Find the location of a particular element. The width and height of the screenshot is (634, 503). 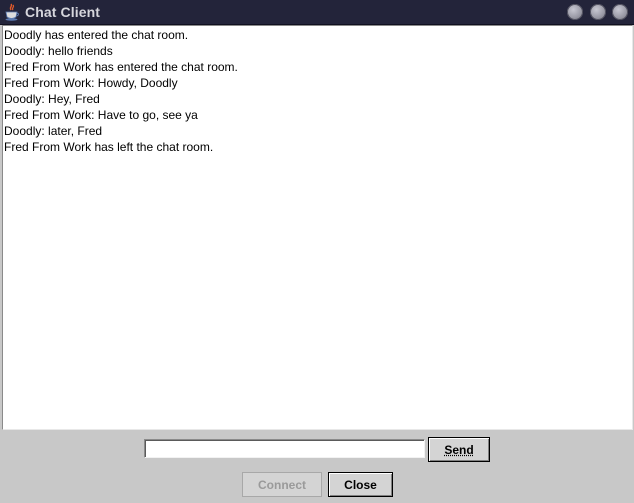

chat-message: Fred From Work: Have to go, see ya is located at coordinates (101, 115).